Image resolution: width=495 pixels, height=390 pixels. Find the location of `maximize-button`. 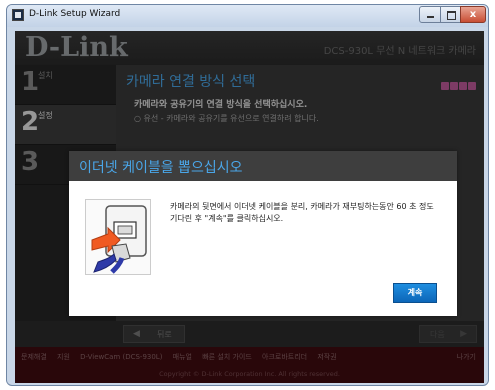

maximize-button is located at coordinates (450, 14).